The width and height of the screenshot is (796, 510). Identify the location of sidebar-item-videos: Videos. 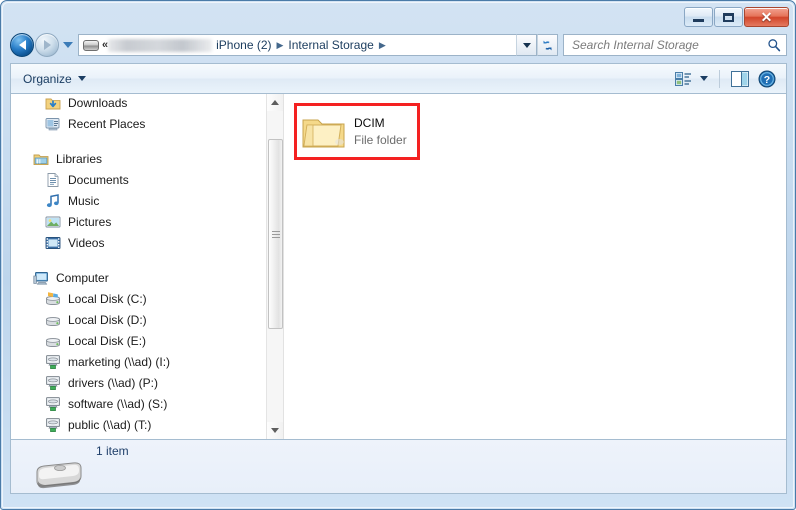
(138, 242).